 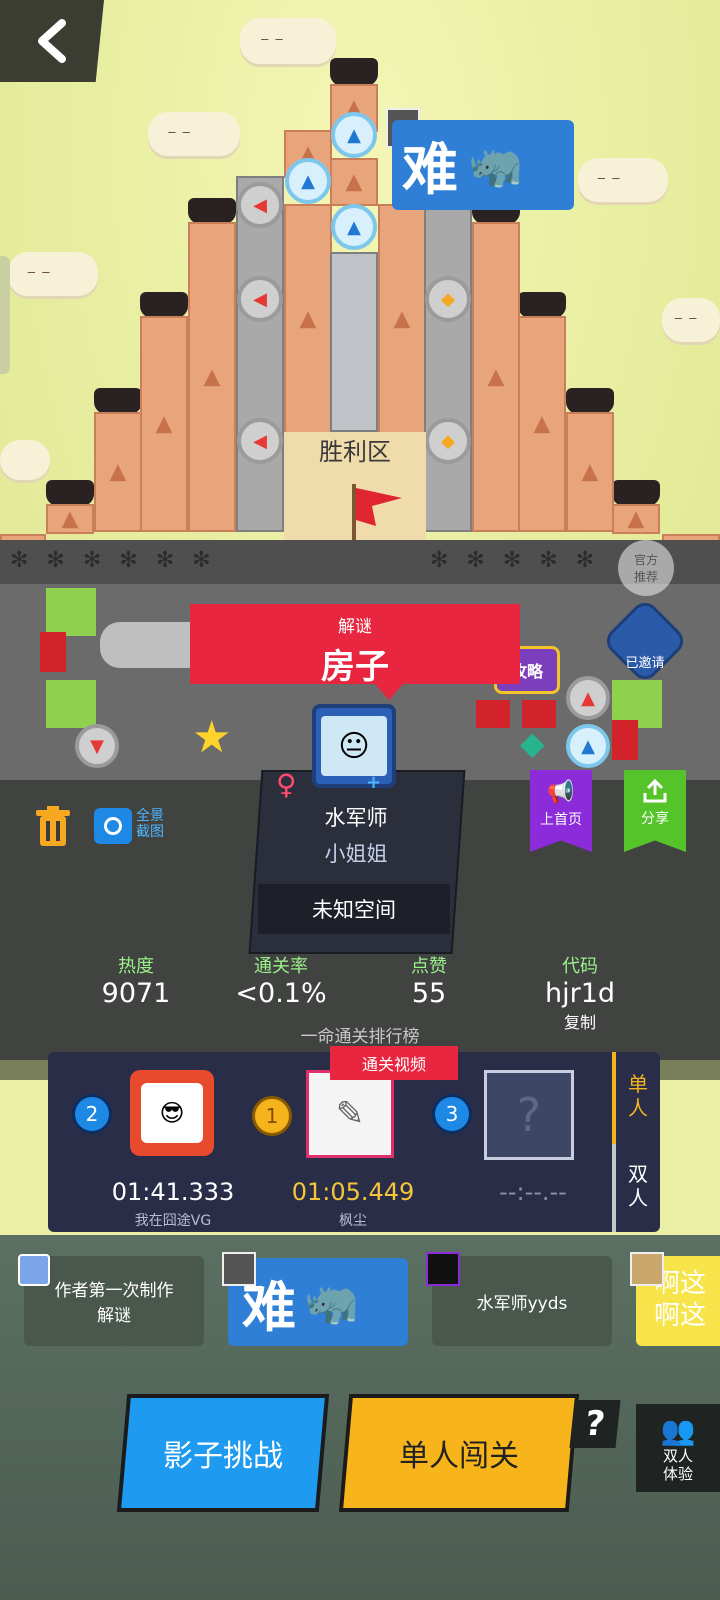 What do you see at coordinates (272, 1116) in the screenshot?
I see `rank-badge-1: 1` at bounding box center [272, 1116].